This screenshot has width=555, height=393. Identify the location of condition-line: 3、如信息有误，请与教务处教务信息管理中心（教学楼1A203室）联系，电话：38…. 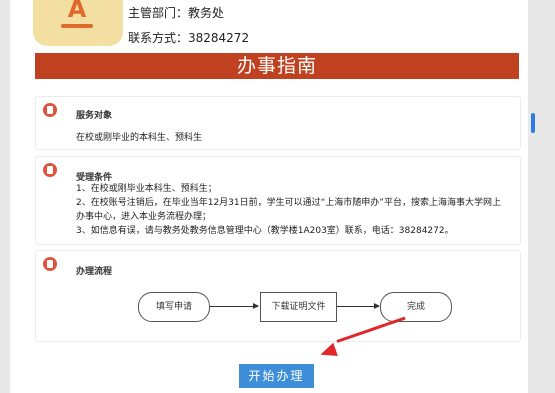
(265, 231).